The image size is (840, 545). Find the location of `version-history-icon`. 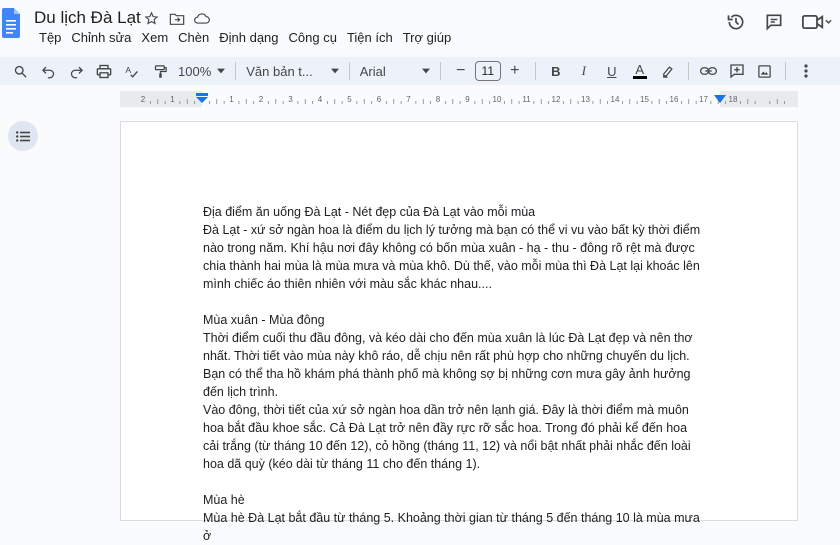

version-history-icon is located at coordinates (736, 22).